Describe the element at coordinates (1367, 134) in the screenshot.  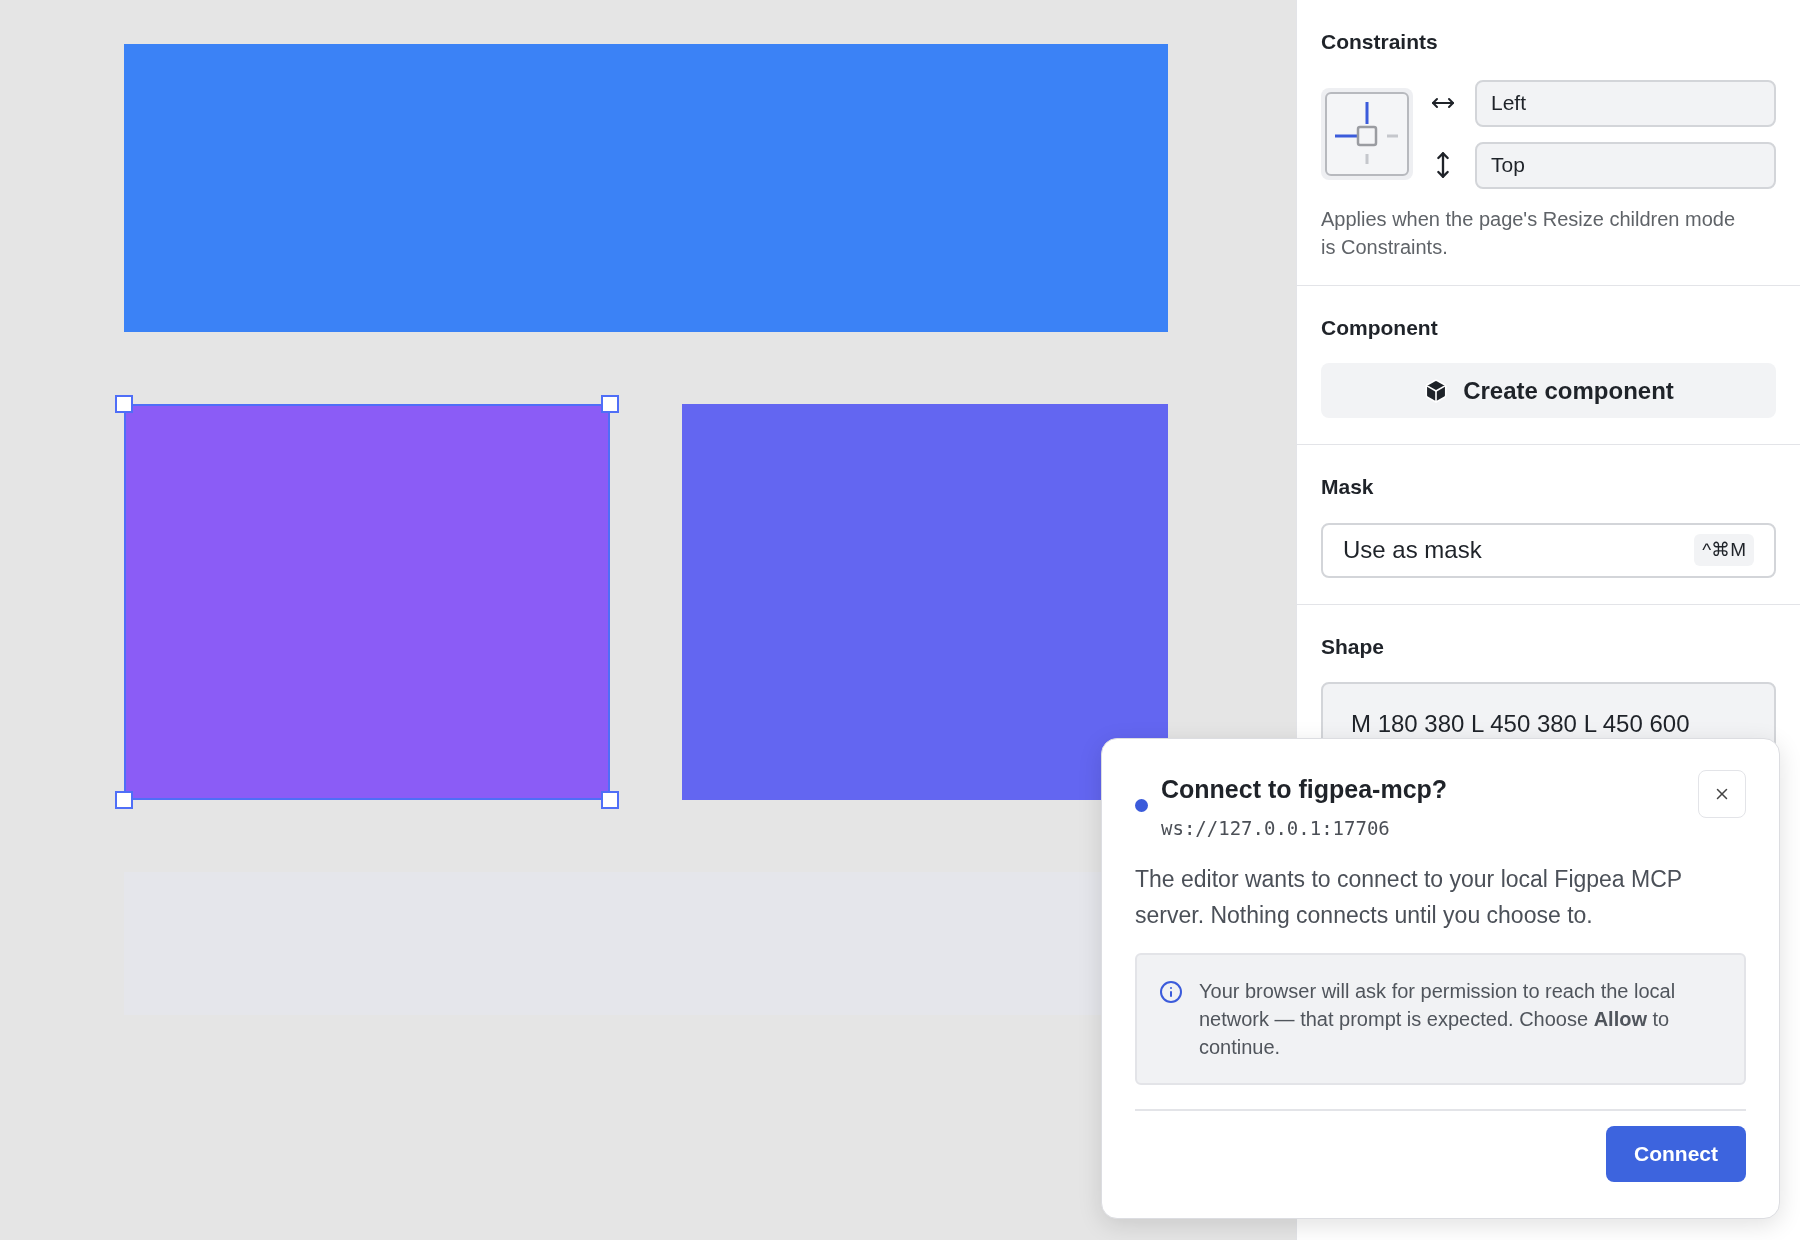
I see `constraints-widget` at that location.